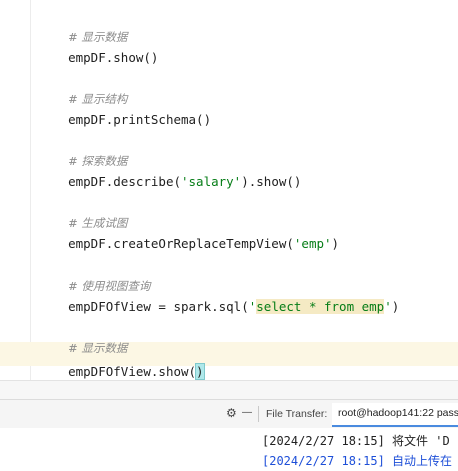 The width and height of the screenshot is (458, 471). I want to click on toolbar-separator, so click(258, 414).